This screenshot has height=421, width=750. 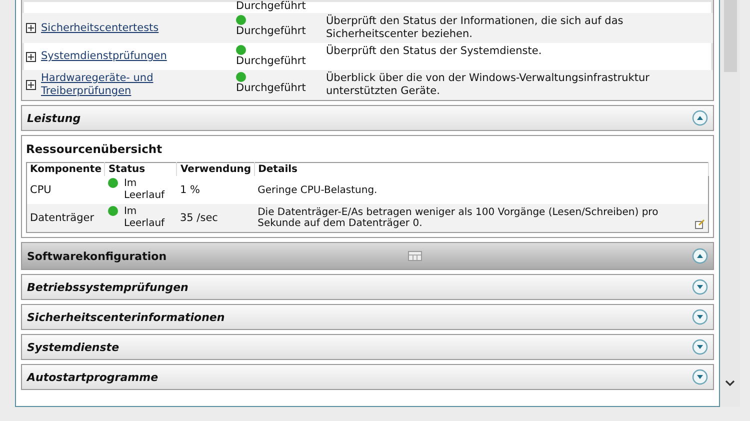 I want to click on section-header: Systemdienste, so click(x=367, y=347).